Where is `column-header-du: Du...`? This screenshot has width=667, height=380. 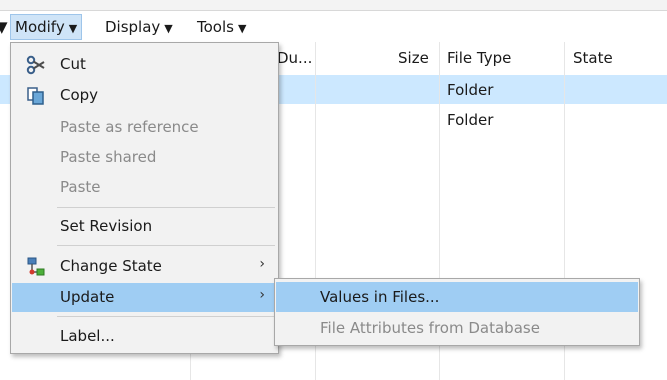
column-header-du: Du... is located at coordinates (294, 58).